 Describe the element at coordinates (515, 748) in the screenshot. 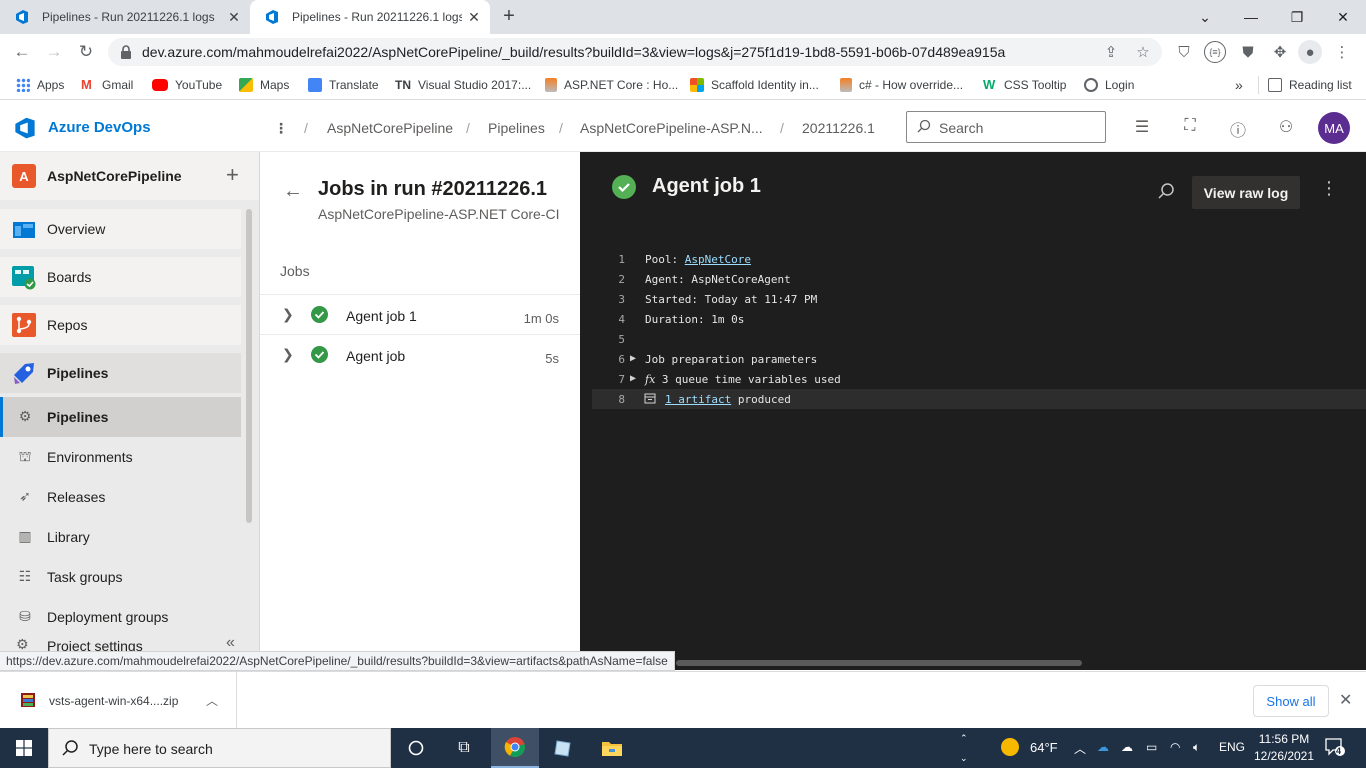

I see `chrome-taskbar-icon` at that location.